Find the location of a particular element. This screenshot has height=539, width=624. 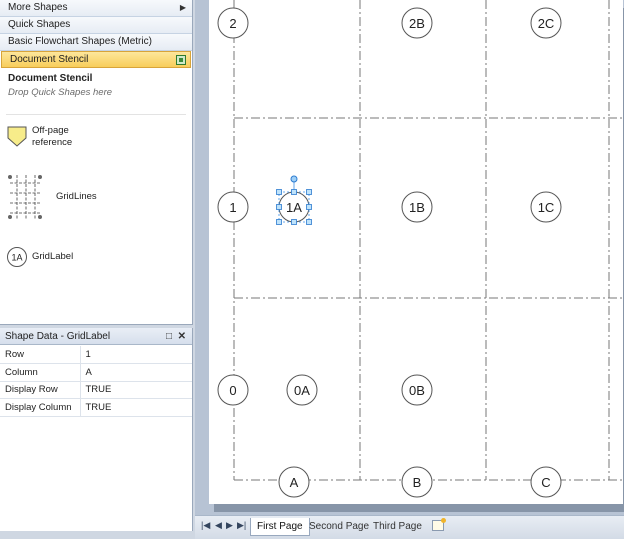

grid-label: 1C is located at coordinates (546, 207).